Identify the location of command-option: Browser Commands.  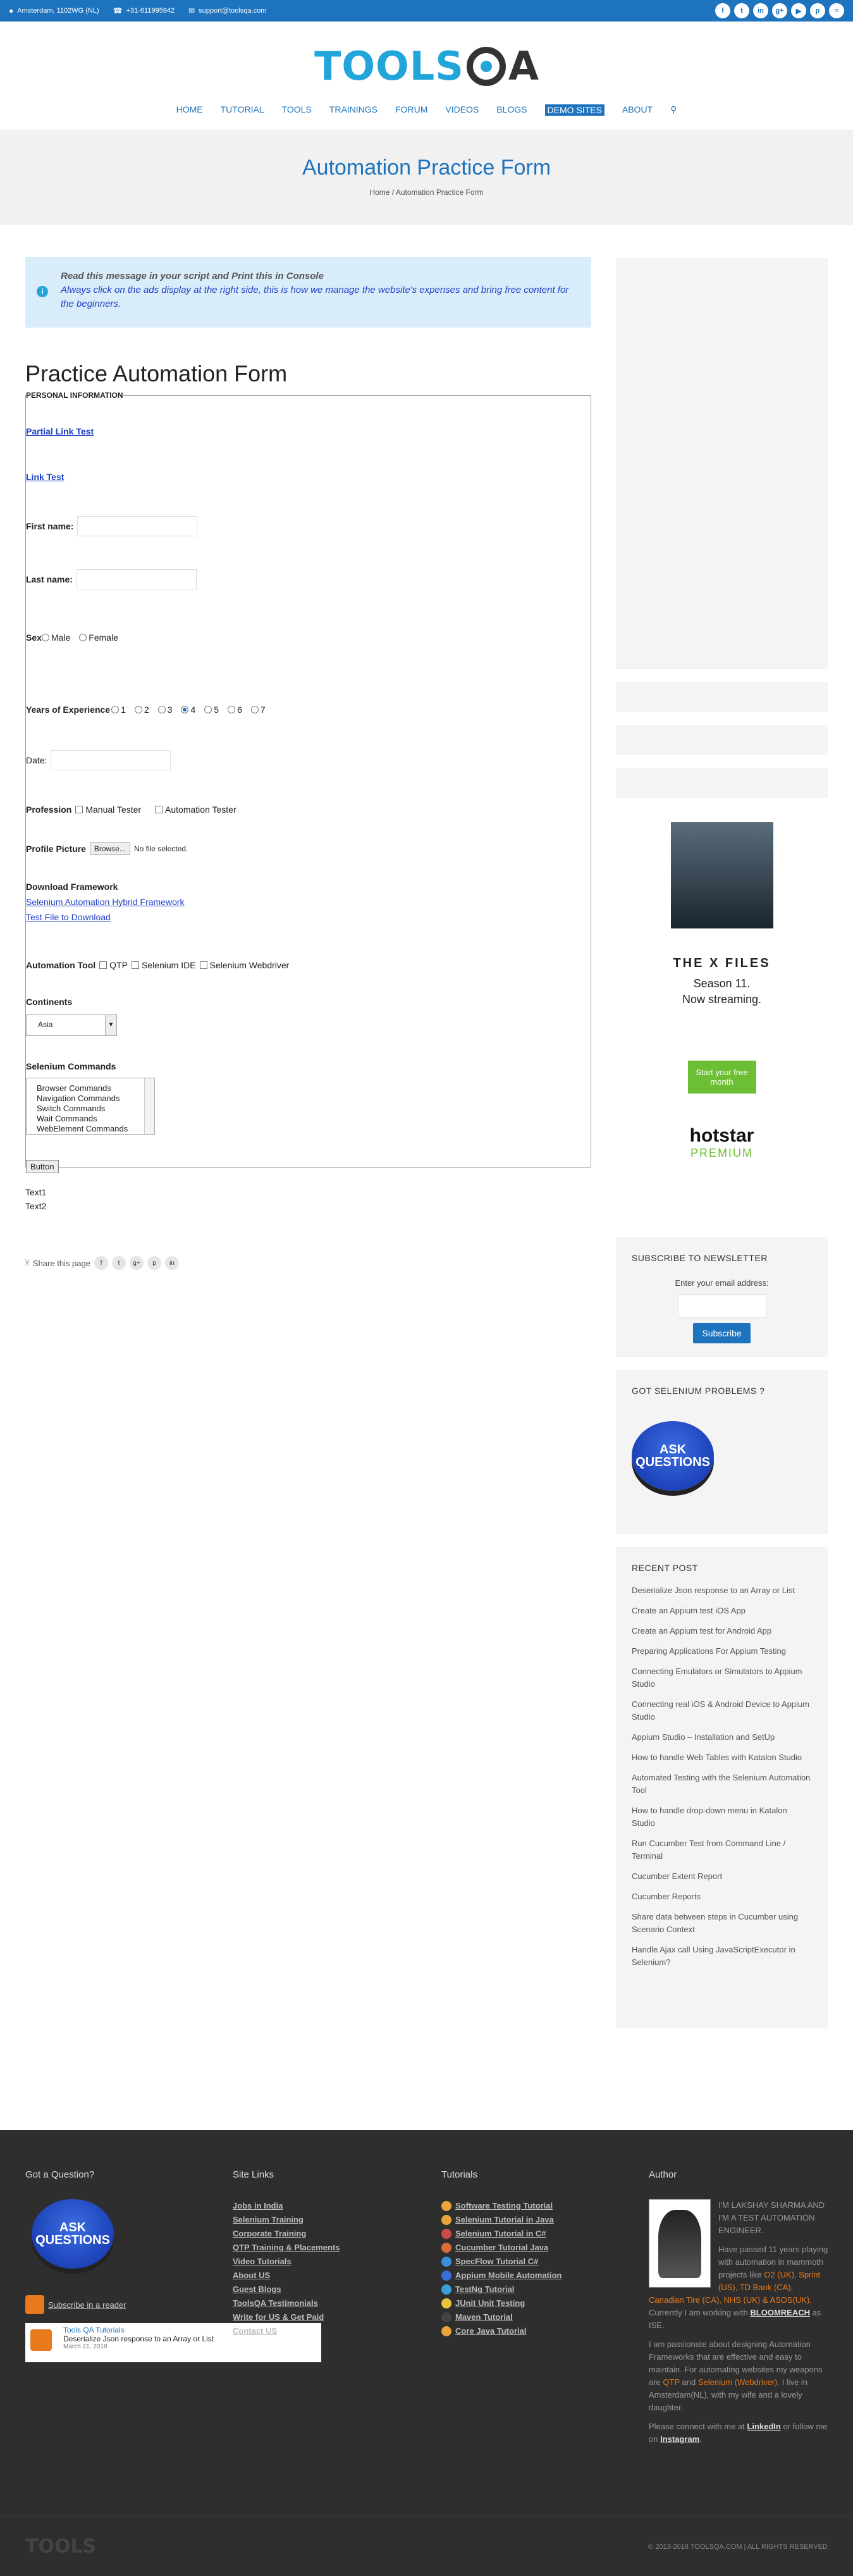
(90, 1088).